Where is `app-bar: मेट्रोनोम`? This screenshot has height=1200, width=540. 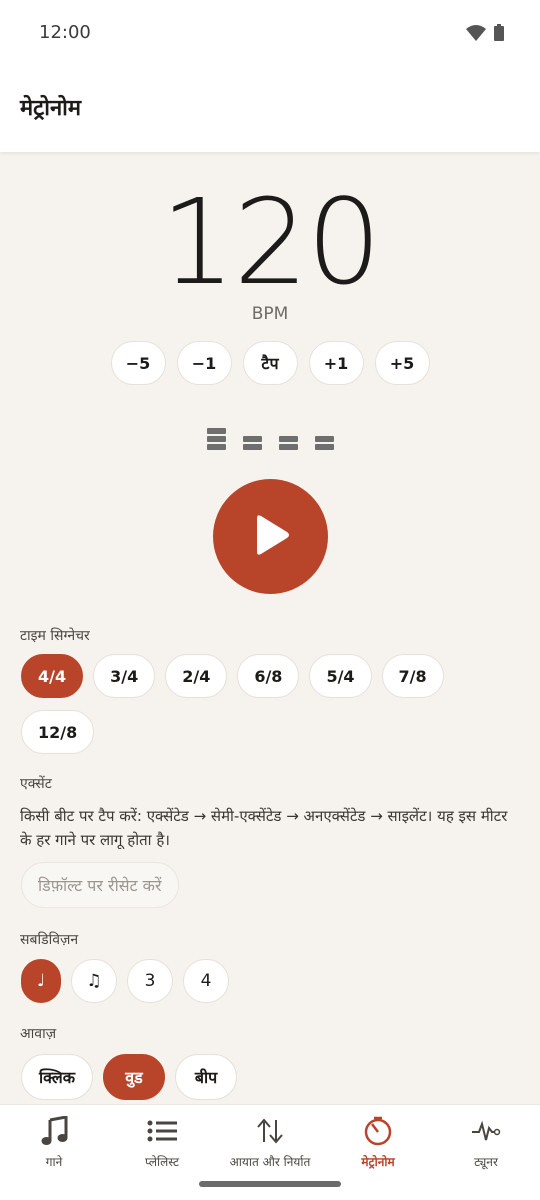
app-bar: मेट्रोनोम is located at coordinates (270, 110).